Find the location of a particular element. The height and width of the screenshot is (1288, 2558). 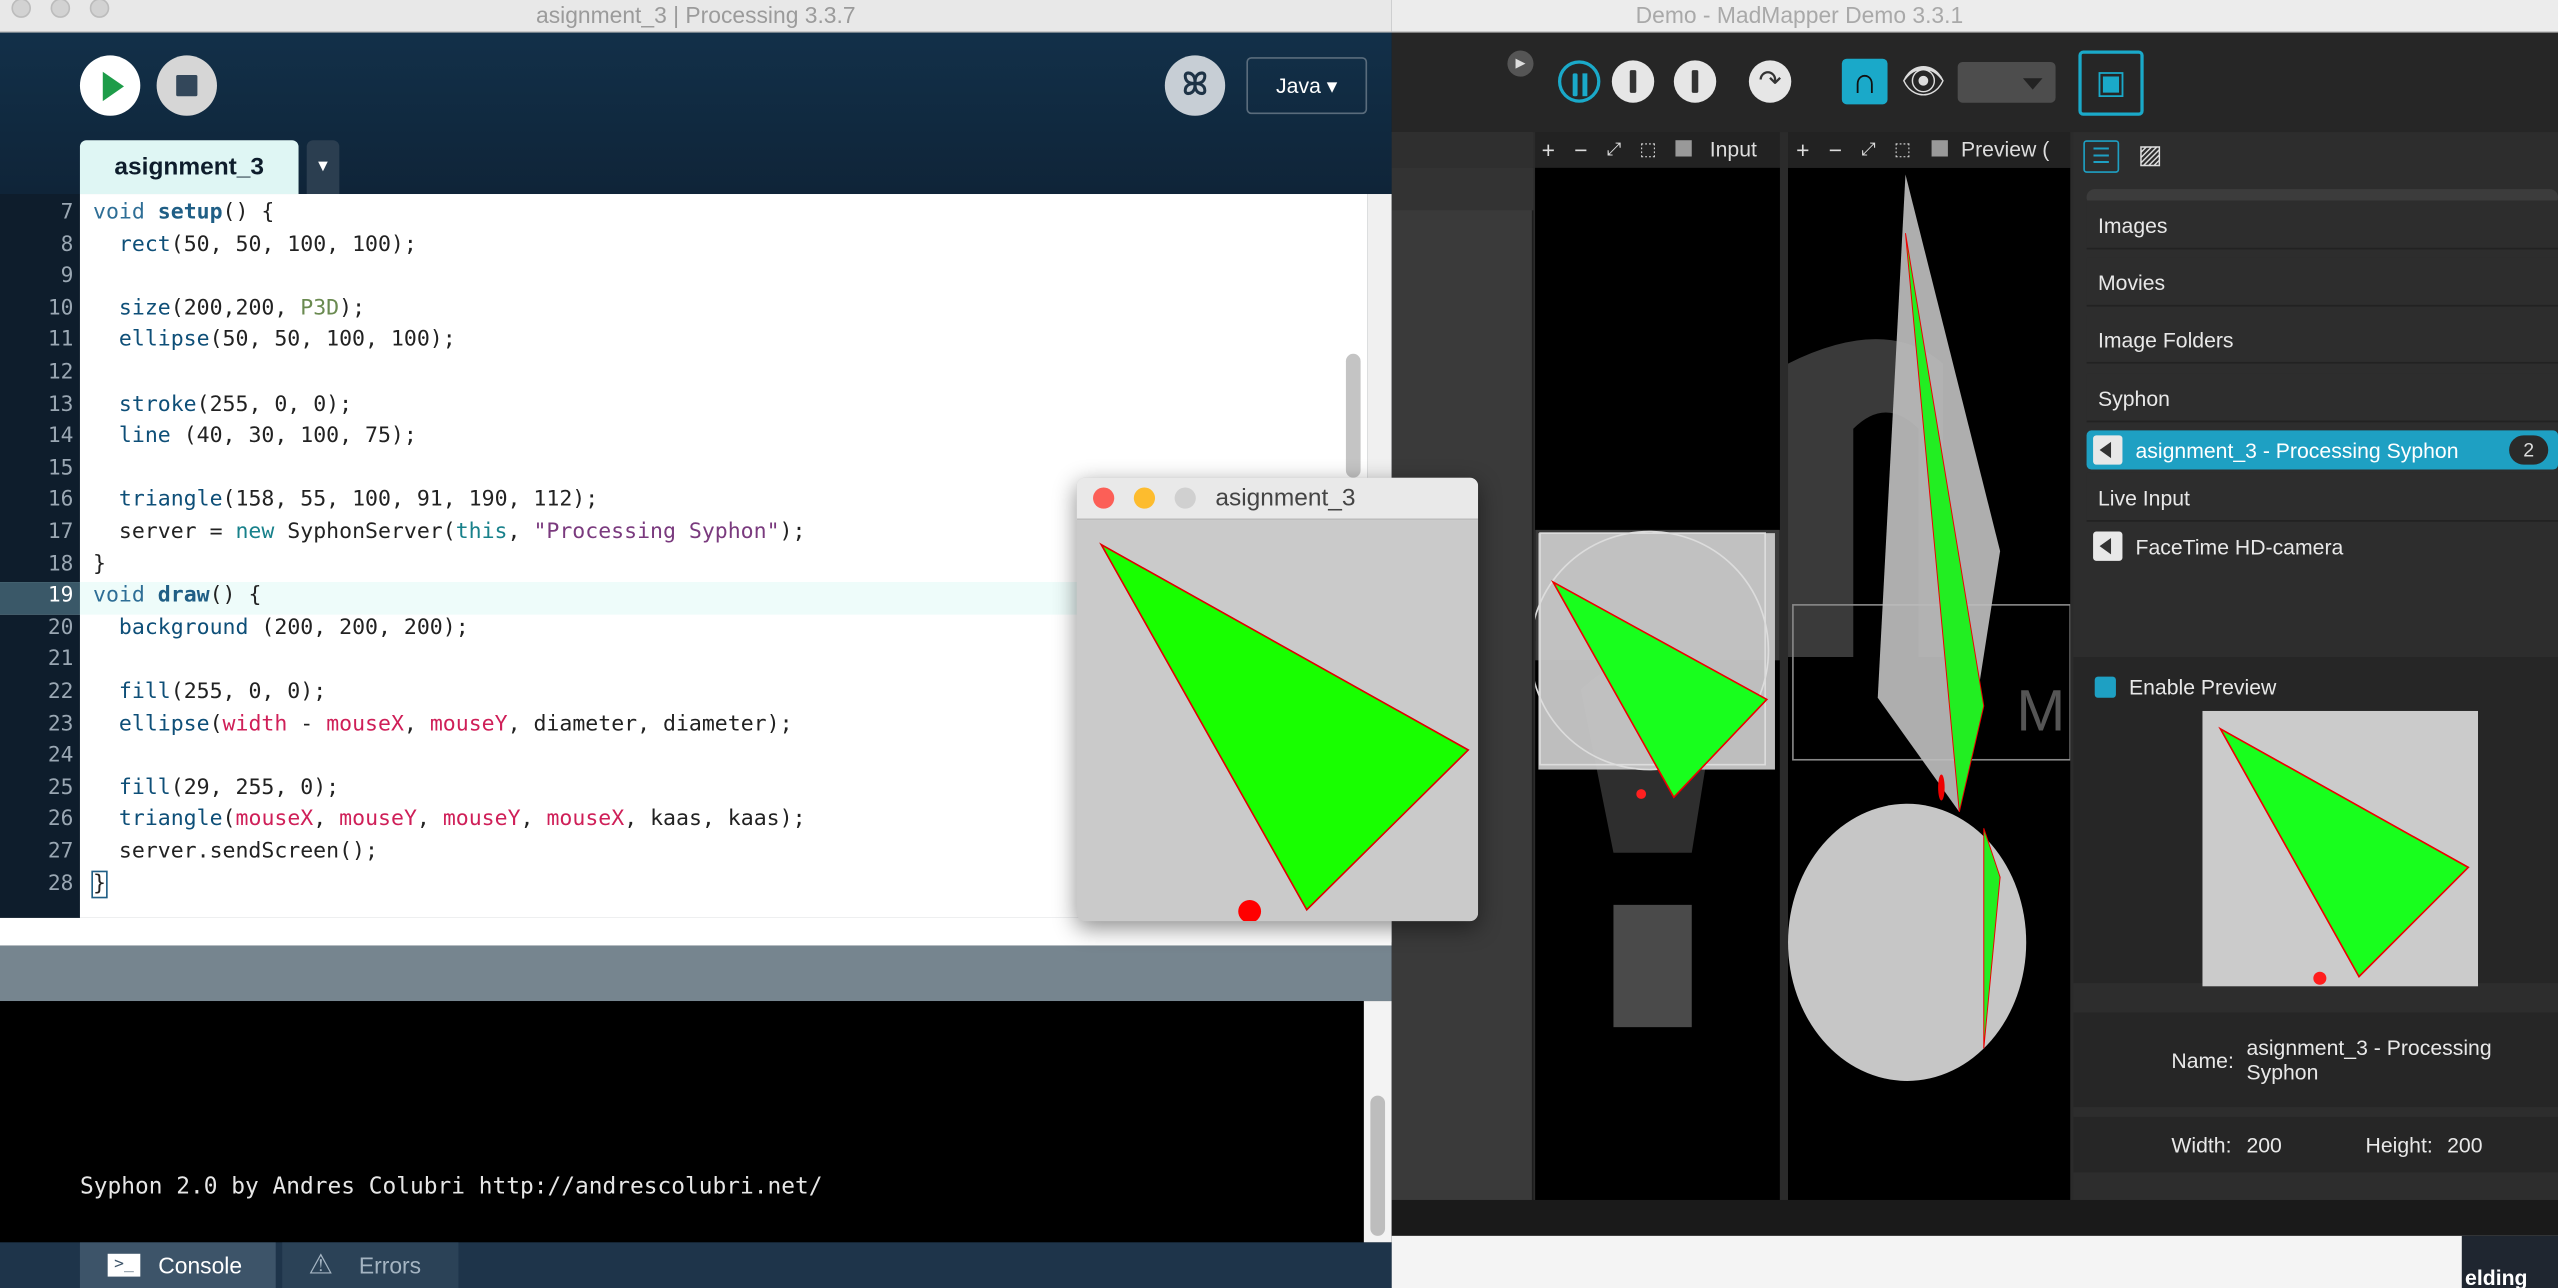

desktop-strip is located at coordinates (1974, 1261).